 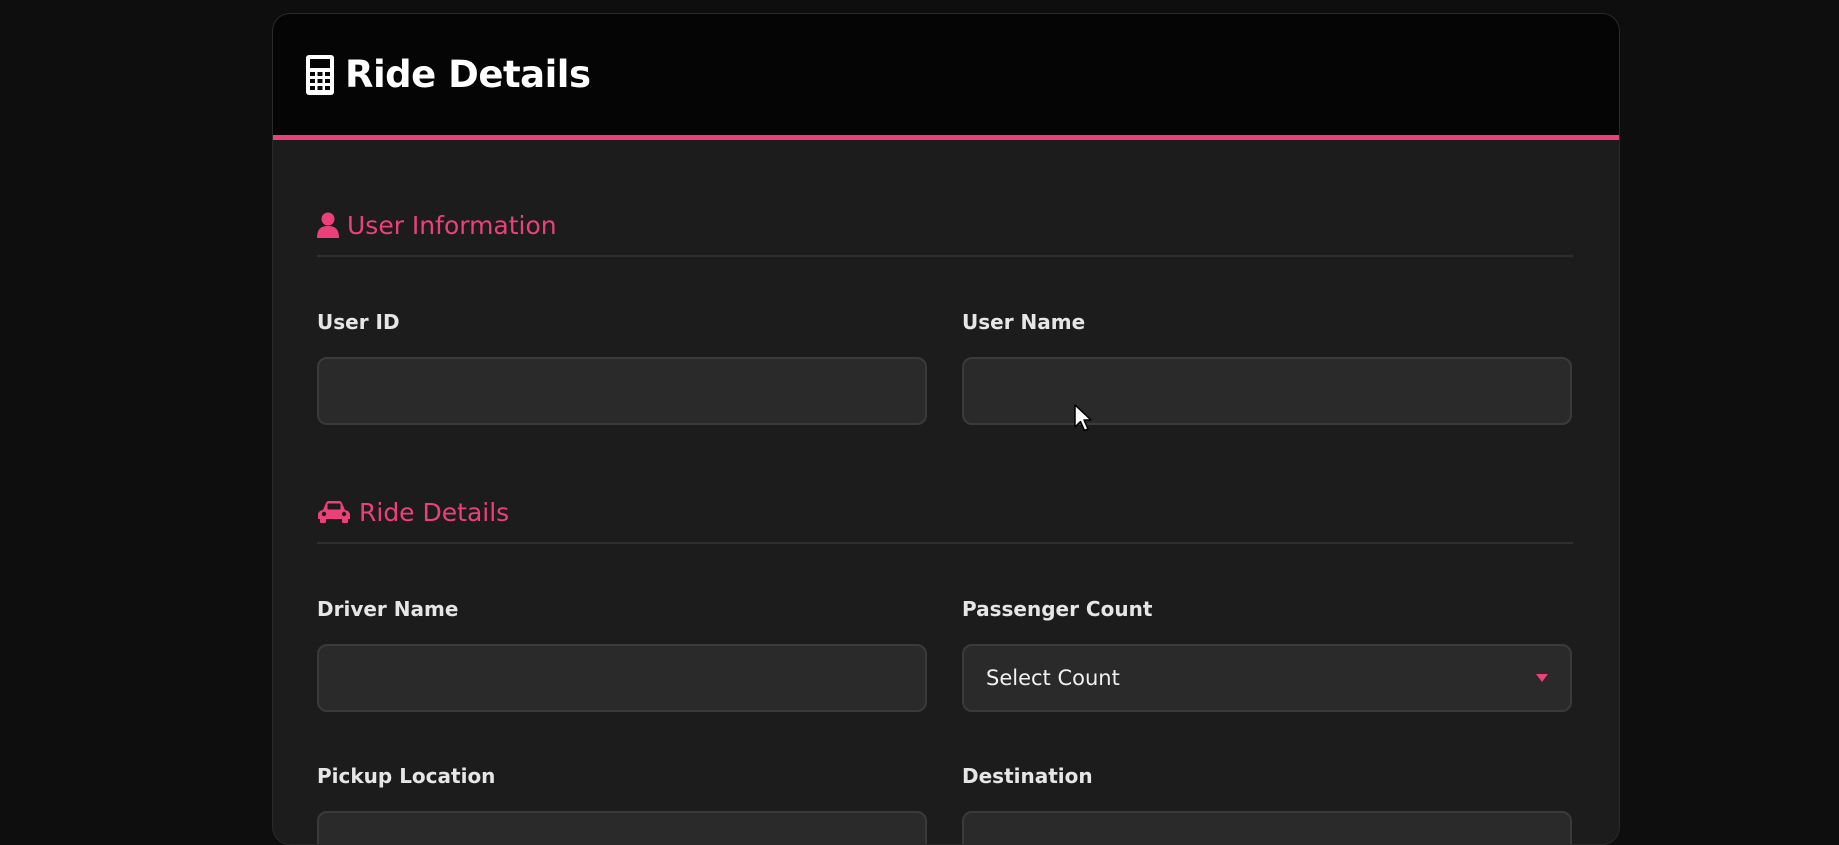 I want to click on ride-details-section: Ride Details, so click(x=945, y=518).